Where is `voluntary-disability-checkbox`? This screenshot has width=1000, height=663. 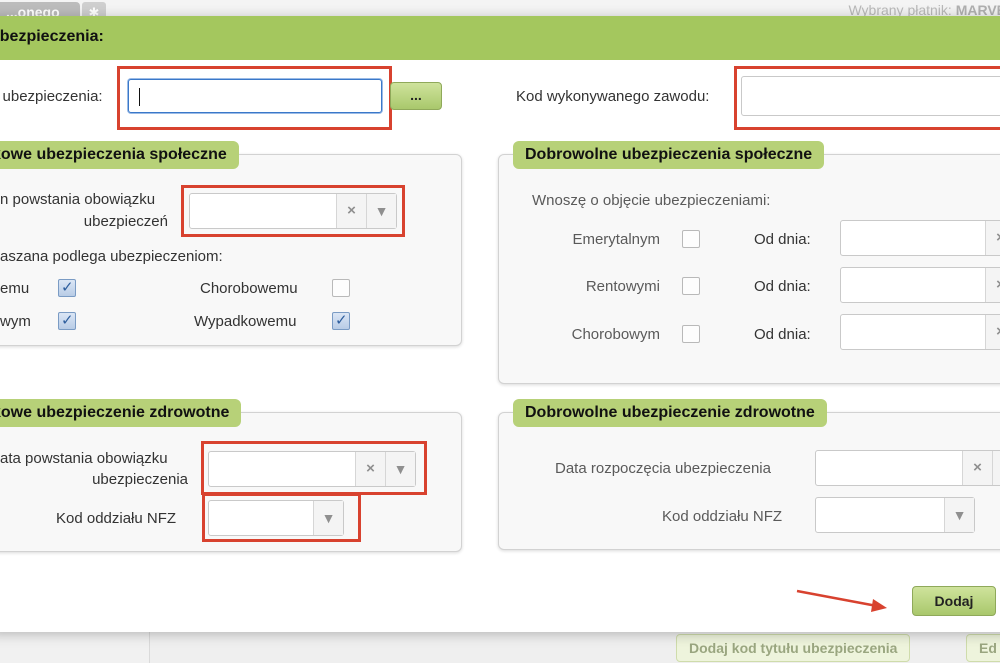 voluntary-disability-checkbox is located at coordinates (691, 286).